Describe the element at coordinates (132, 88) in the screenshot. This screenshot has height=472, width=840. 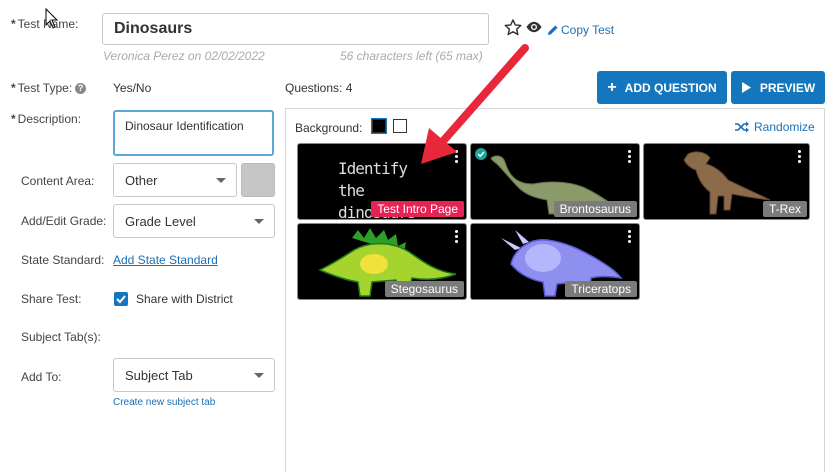
I see `test-type-value: Yes/No` at that location.